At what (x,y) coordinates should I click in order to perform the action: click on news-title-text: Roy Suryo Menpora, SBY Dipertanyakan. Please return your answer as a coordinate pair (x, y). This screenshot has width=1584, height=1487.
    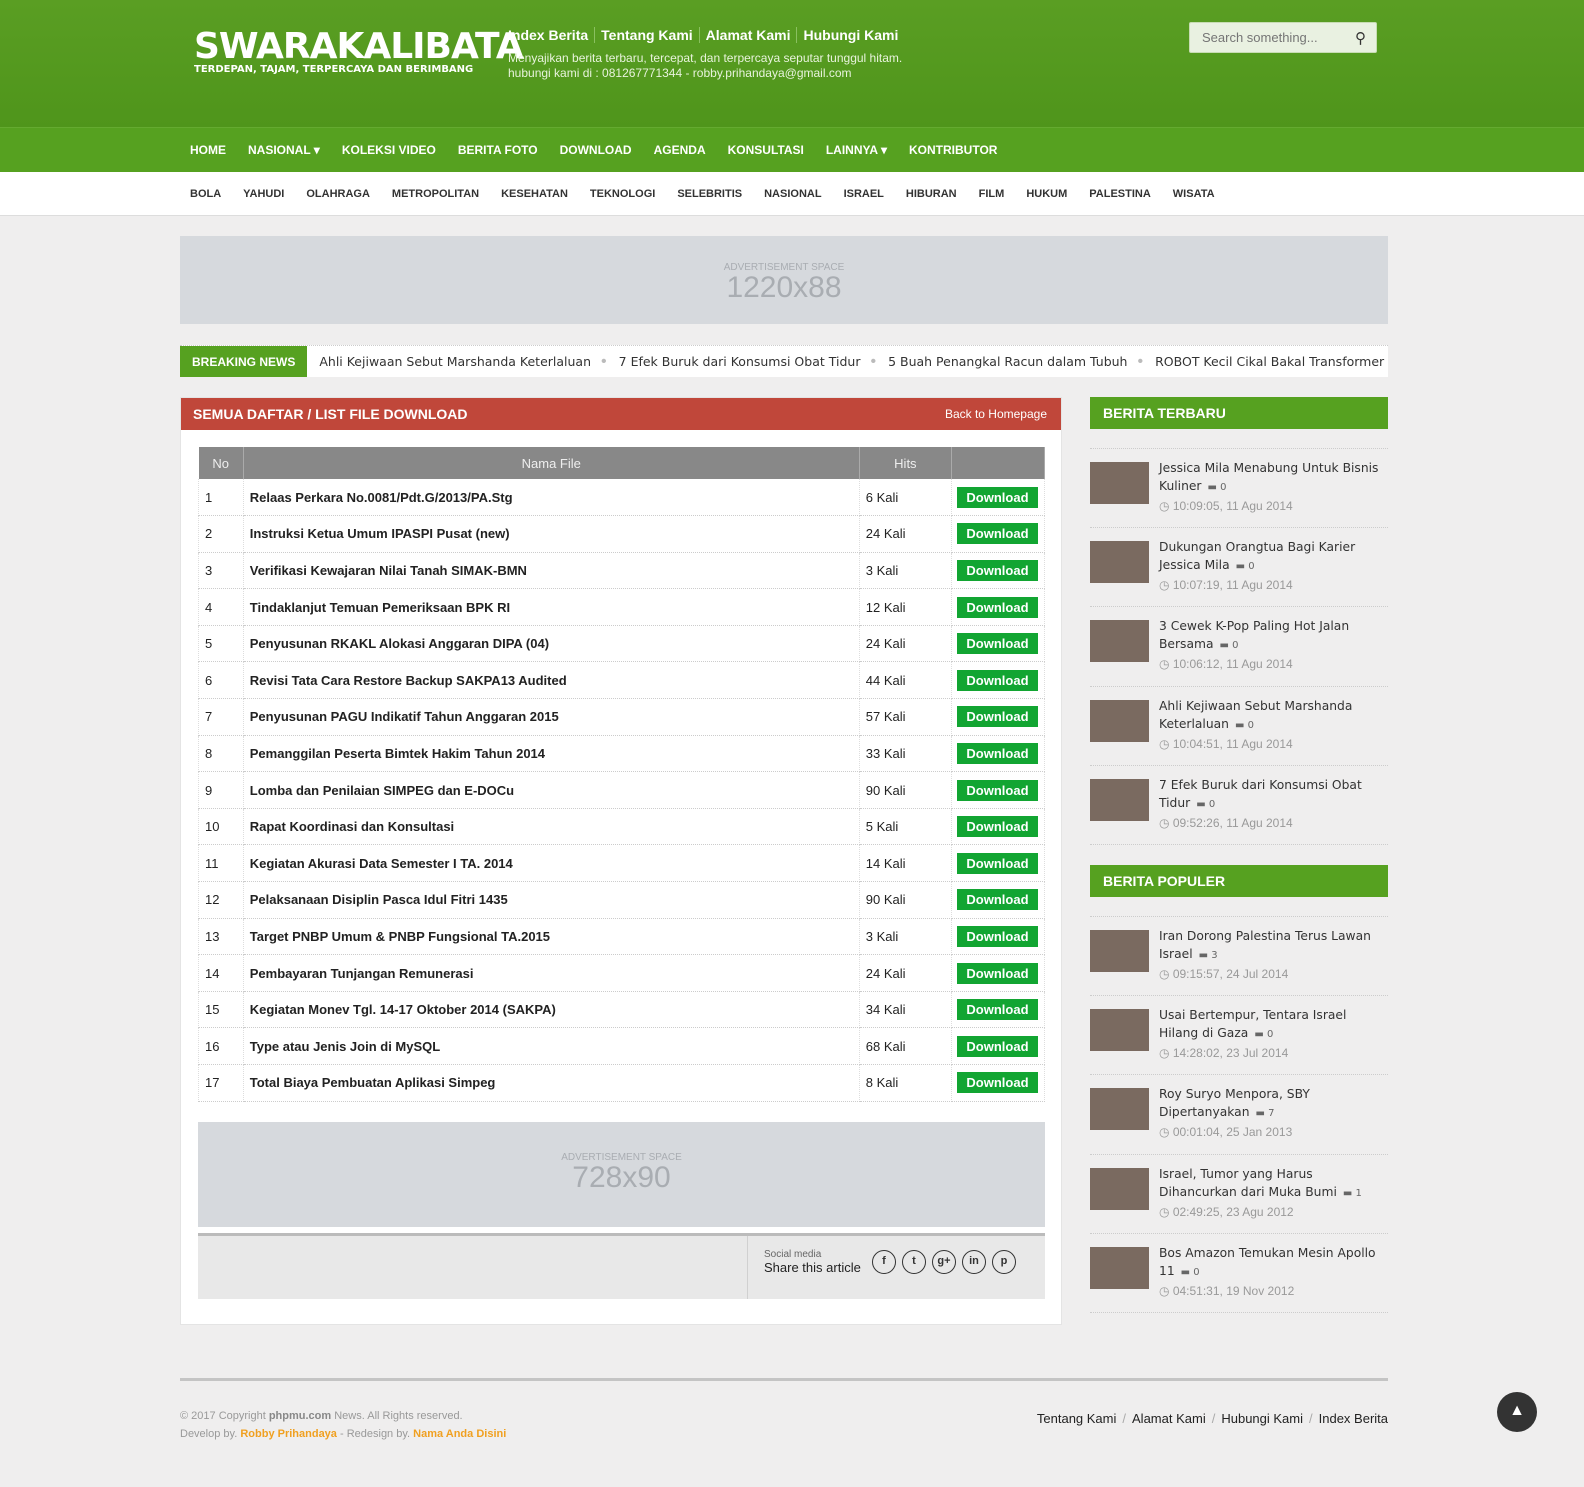
    Looking at the image, I should click on (1234, 1103).